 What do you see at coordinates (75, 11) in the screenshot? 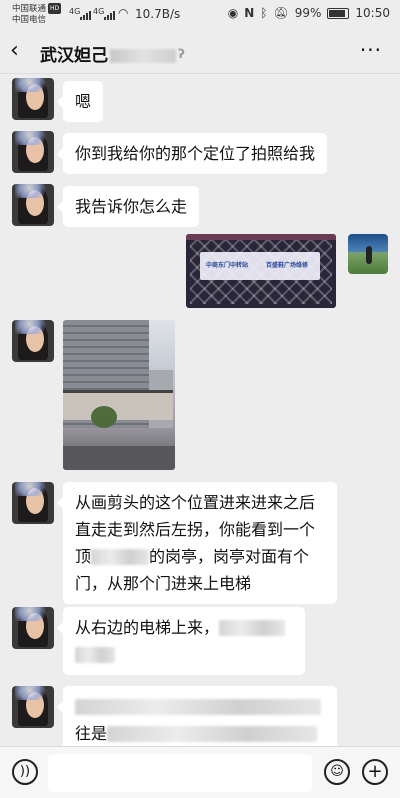
I see `signal-1-label: 4G` at bounding box center [75, 11].